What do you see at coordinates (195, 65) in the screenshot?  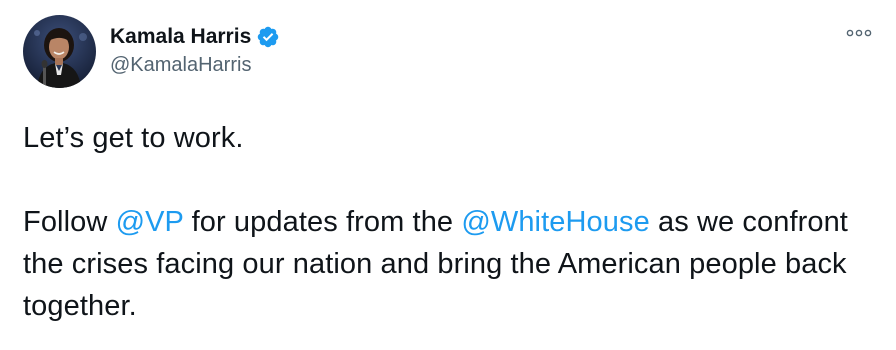 I see `author-handle: @KamalaHarris` at bounding box center [195, 65].